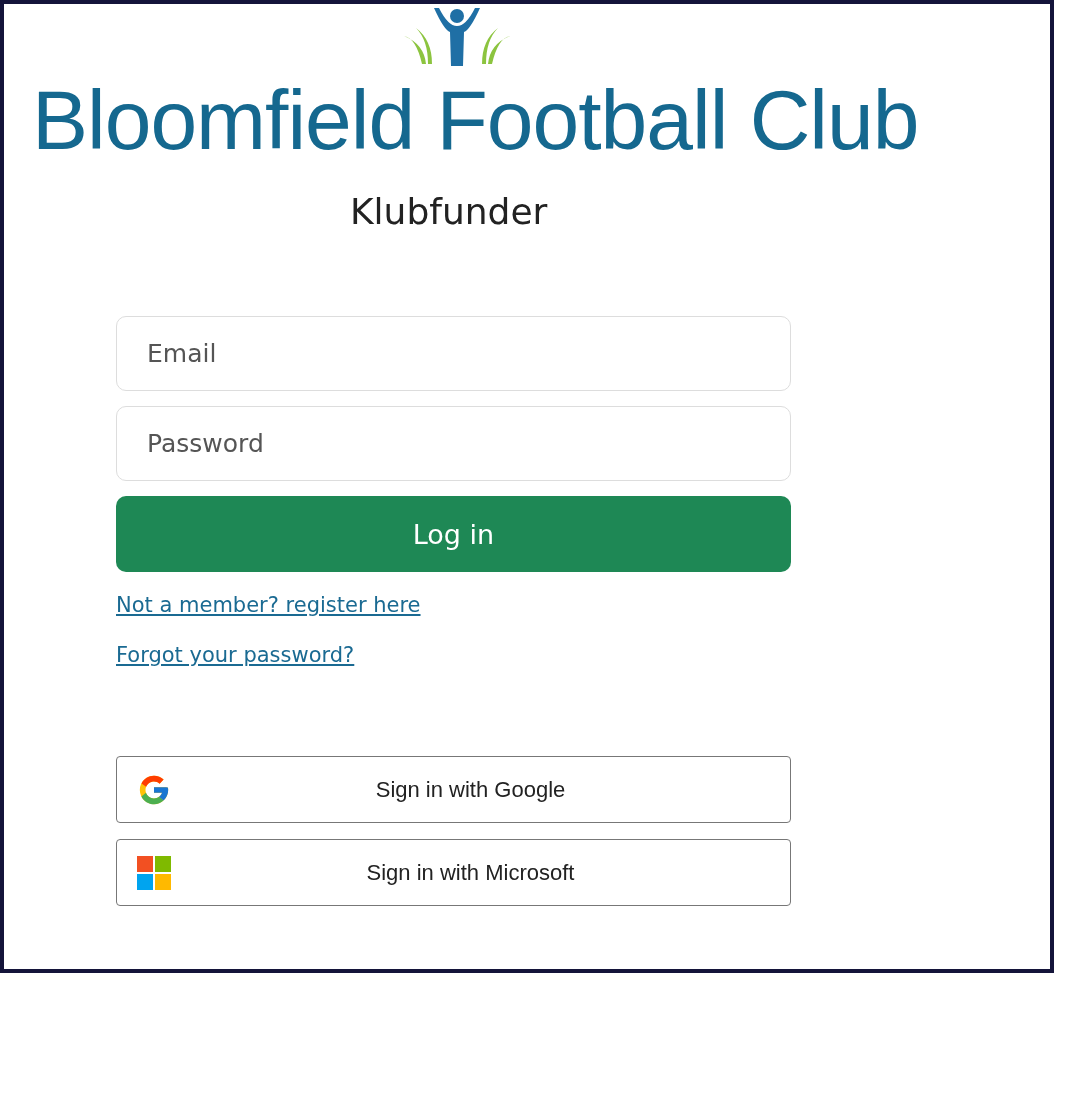  Describe the element at coordinates (453, 353) in the screenshot. I see `email-field: Email` at that location.